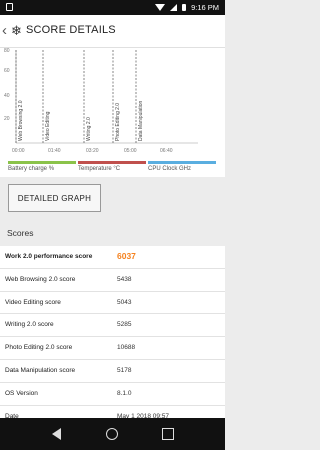  Describe the element at coordinates (7, 51) in the screenshot. I see `y-tick-label: 80` at that location.